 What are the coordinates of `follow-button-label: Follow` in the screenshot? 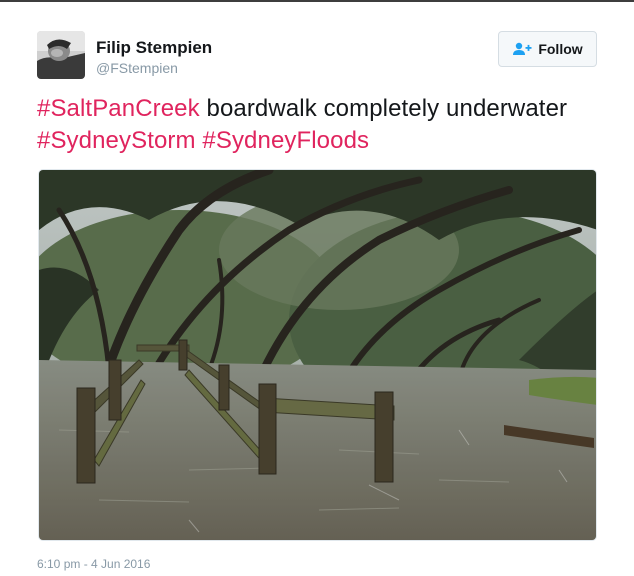 It's located at (560, 49).